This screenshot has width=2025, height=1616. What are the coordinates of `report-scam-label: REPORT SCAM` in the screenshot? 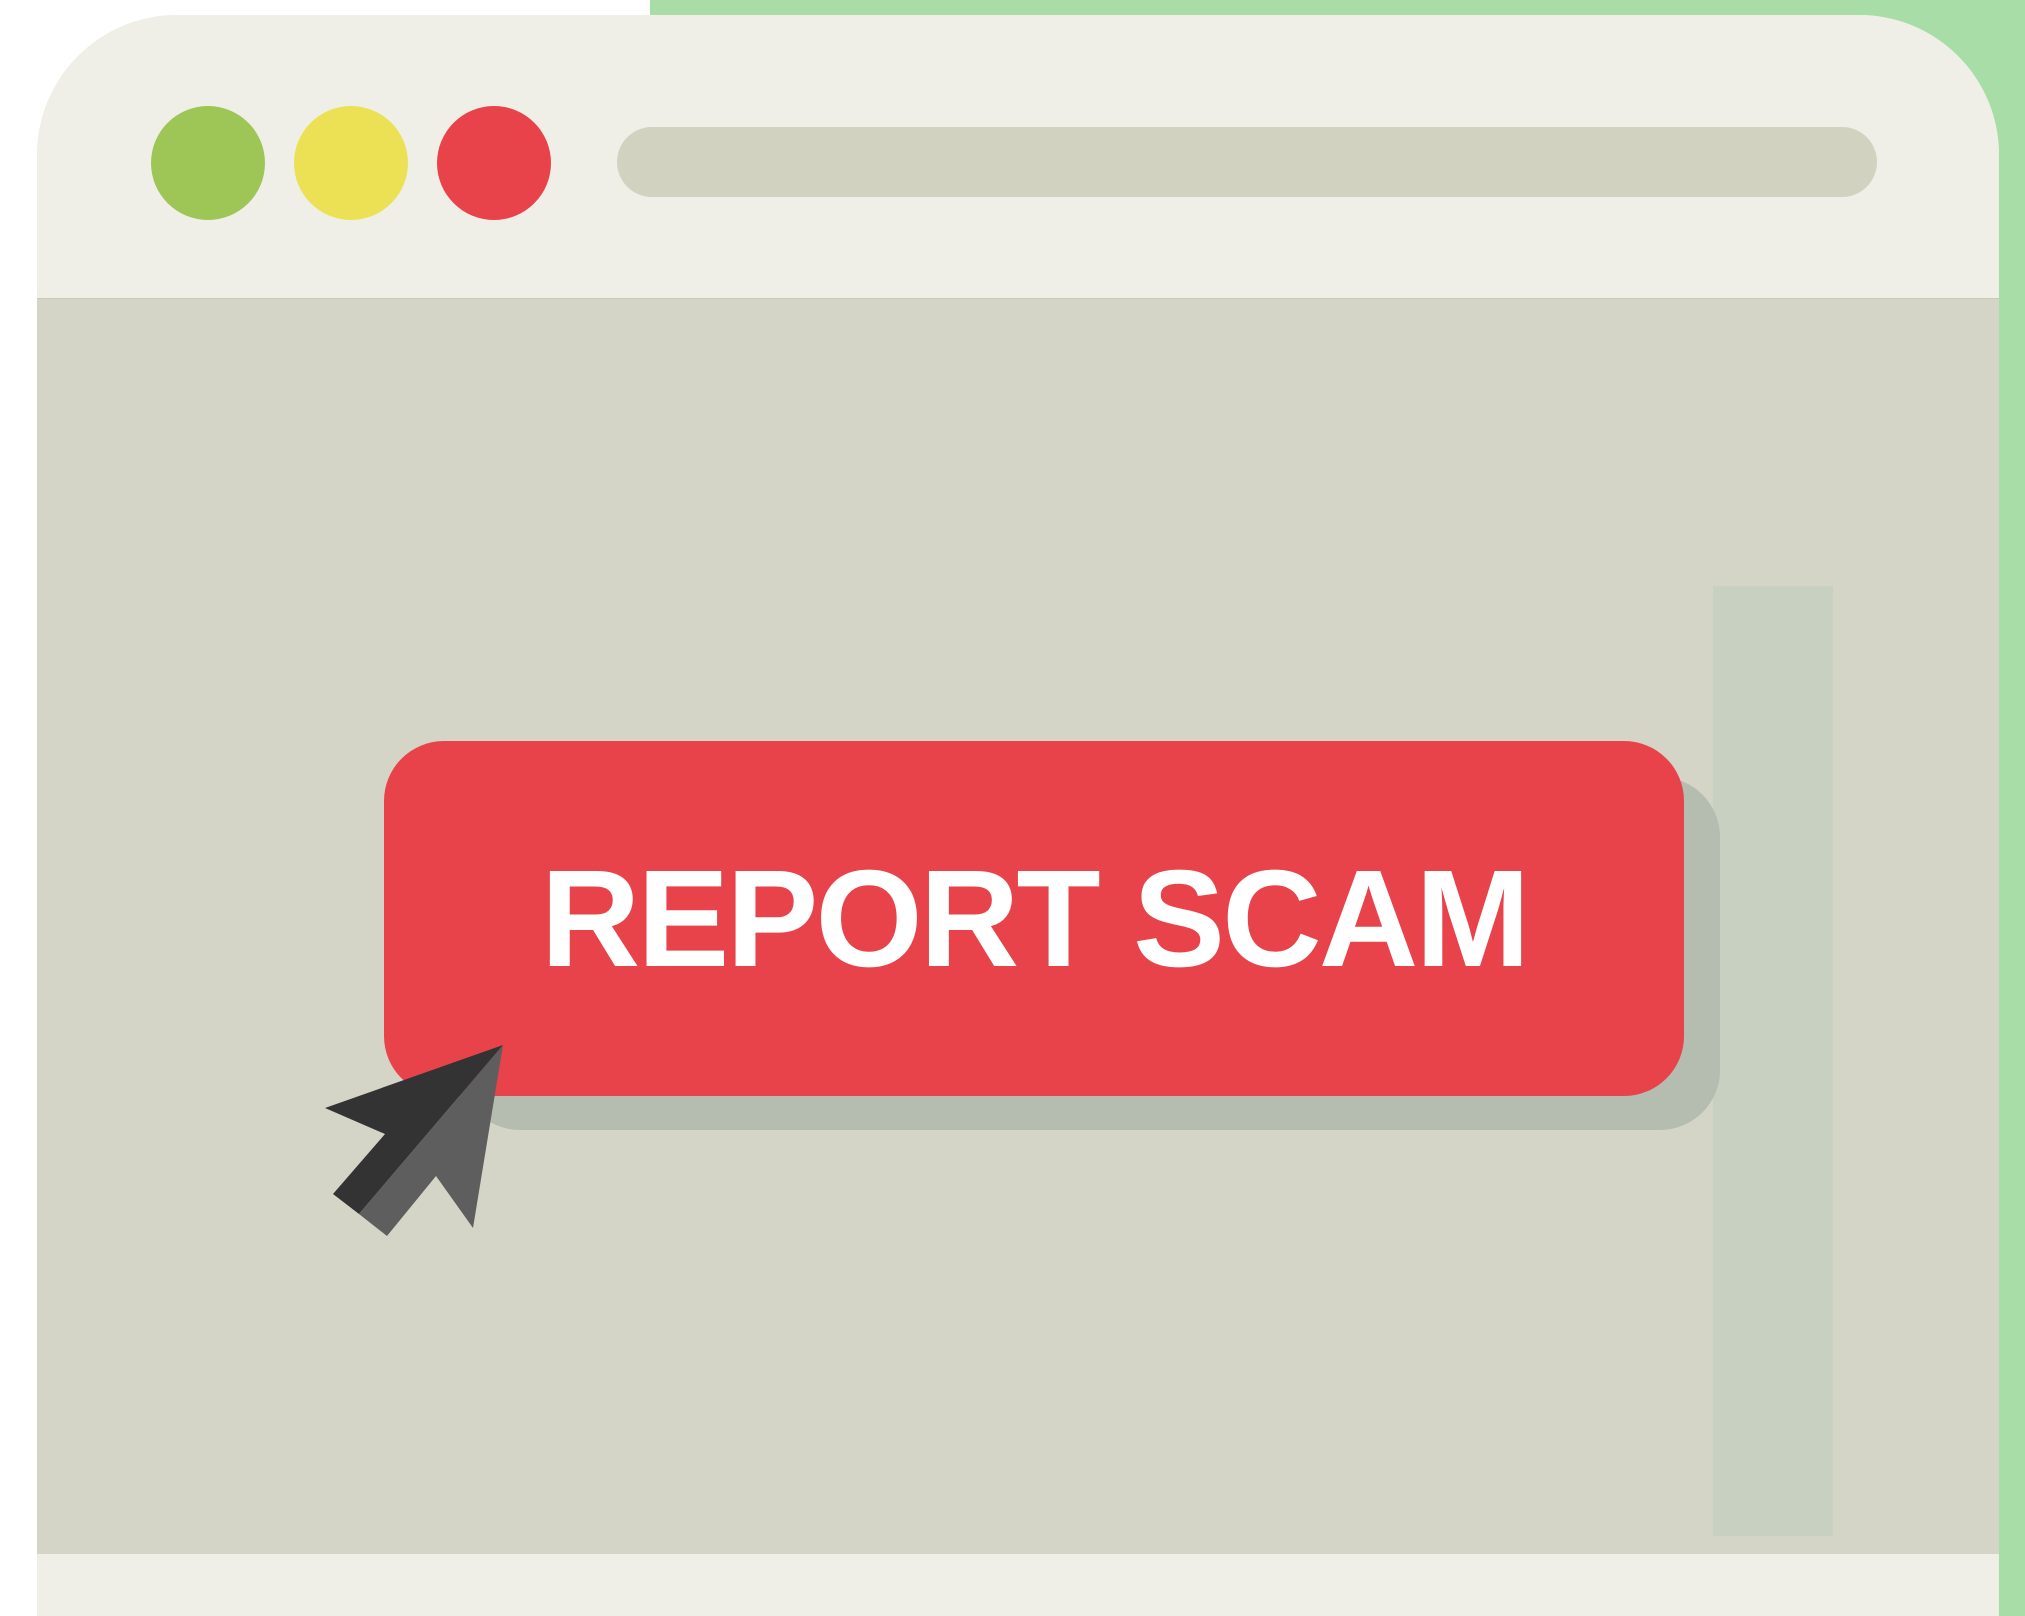 It's located at (1035, 918).